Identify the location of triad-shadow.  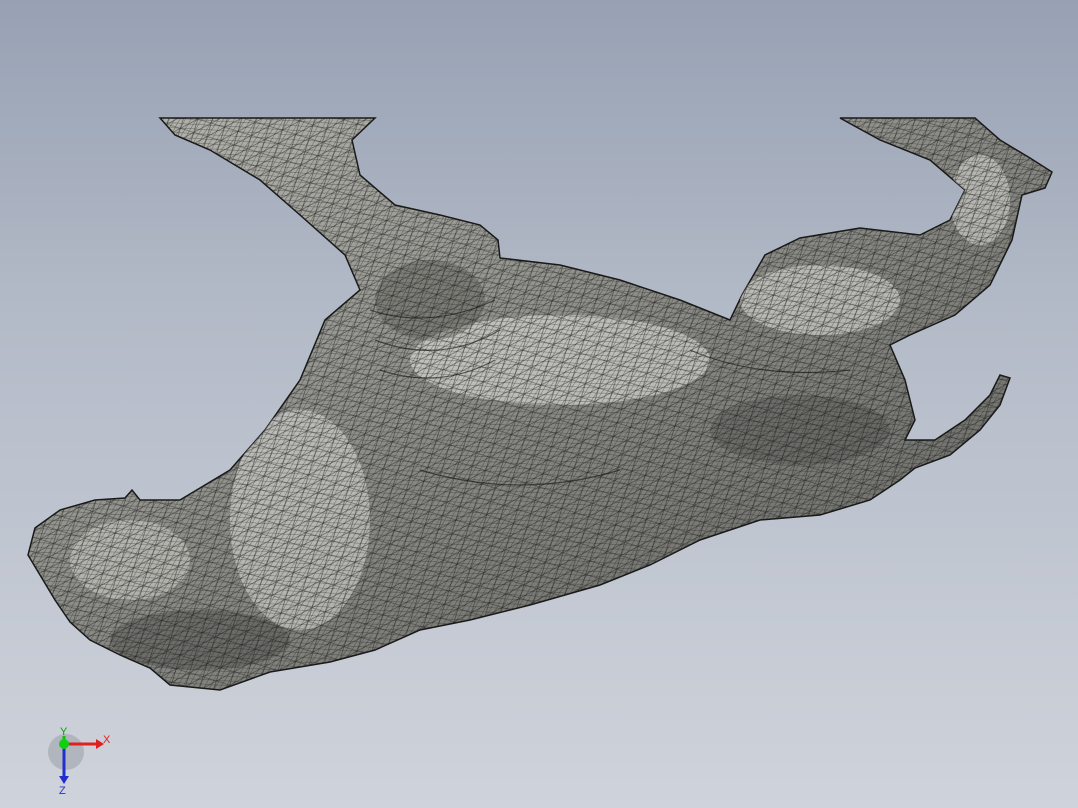
(66, 752).